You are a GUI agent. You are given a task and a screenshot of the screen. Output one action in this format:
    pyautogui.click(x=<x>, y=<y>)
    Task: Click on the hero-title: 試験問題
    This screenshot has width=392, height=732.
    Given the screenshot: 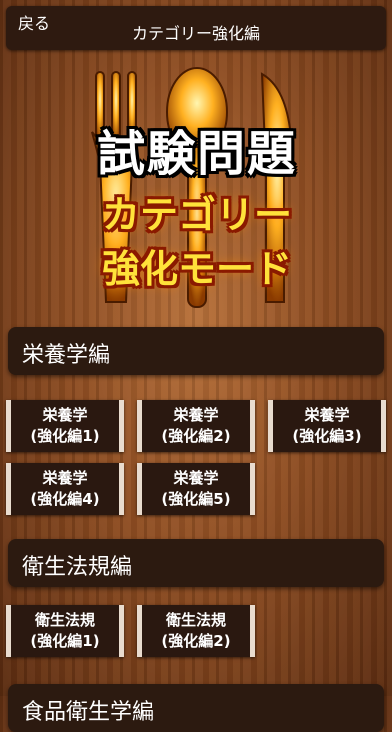 What is the action you would take?
    pyautogui.click(x=196, y=154)
    